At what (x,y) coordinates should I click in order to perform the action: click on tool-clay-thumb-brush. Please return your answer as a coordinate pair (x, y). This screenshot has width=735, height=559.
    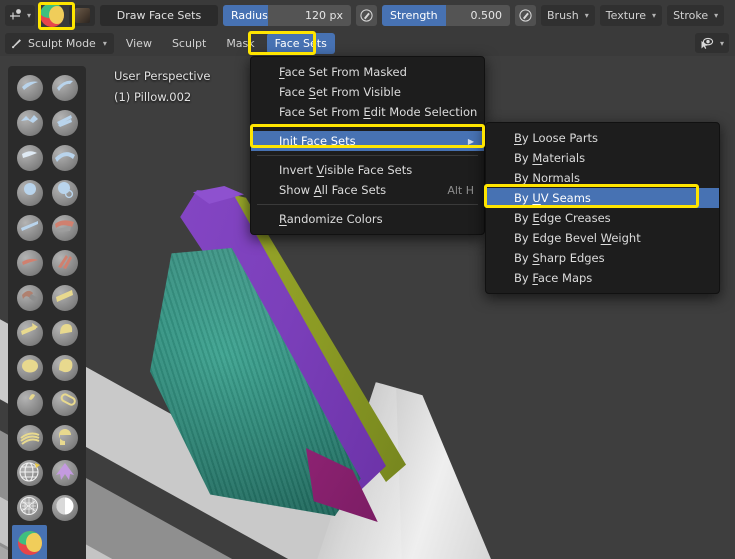
    Looking at the image, I should click on (29, 157).